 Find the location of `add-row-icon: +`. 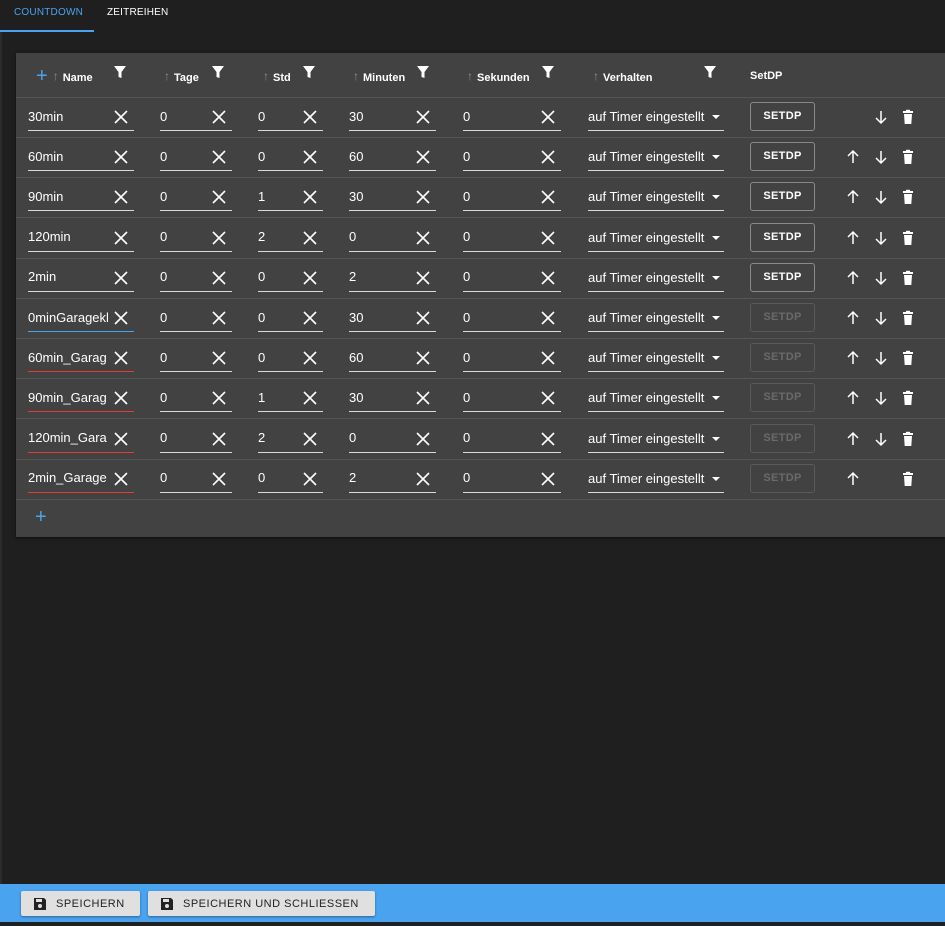

add-row-icon: + is located at coordinates (42, 76).